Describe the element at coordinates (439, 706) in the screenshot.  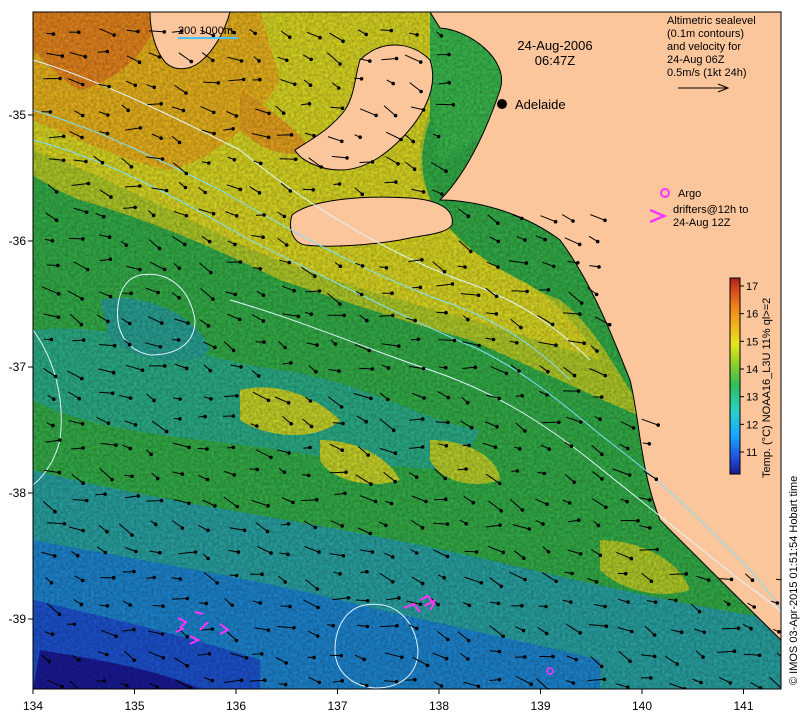
I see `x-tick-label: 138` at that location.